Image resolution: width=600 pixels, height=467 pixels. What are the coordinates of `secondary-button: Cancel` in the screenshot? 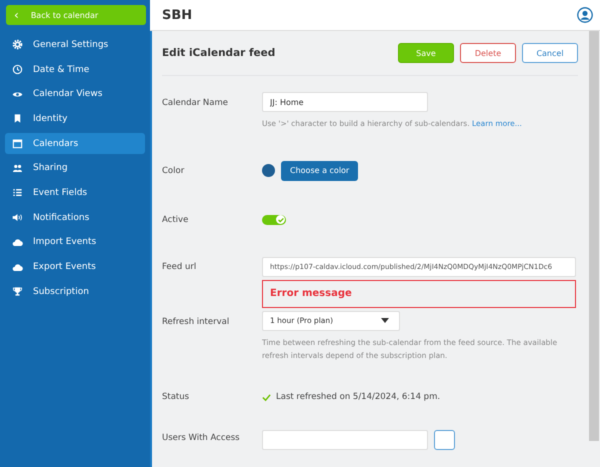 It's located at (550, 53).